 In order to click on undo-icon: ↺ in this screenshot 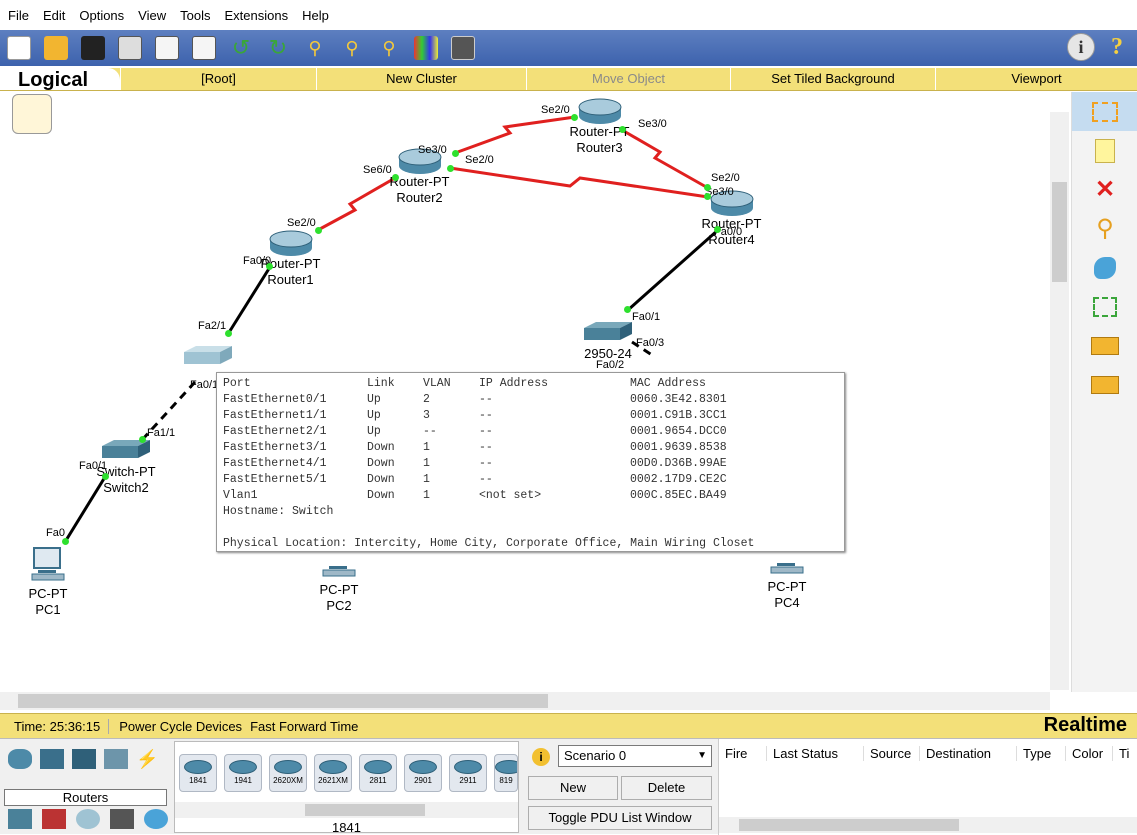, I will do `click(241, 48)`.